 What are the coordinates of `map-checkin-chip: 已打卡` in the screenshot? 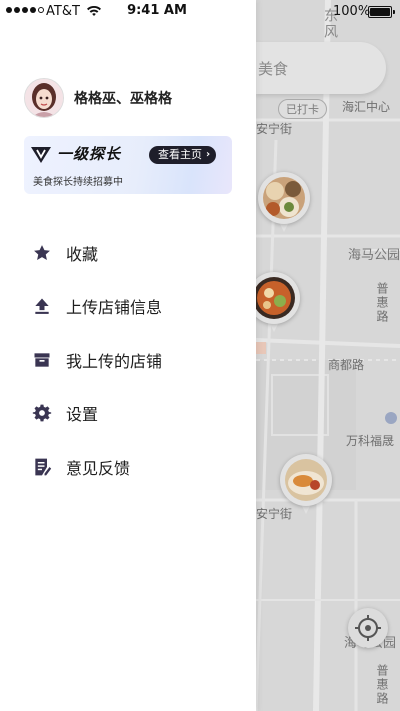 It's located at (302, 109).